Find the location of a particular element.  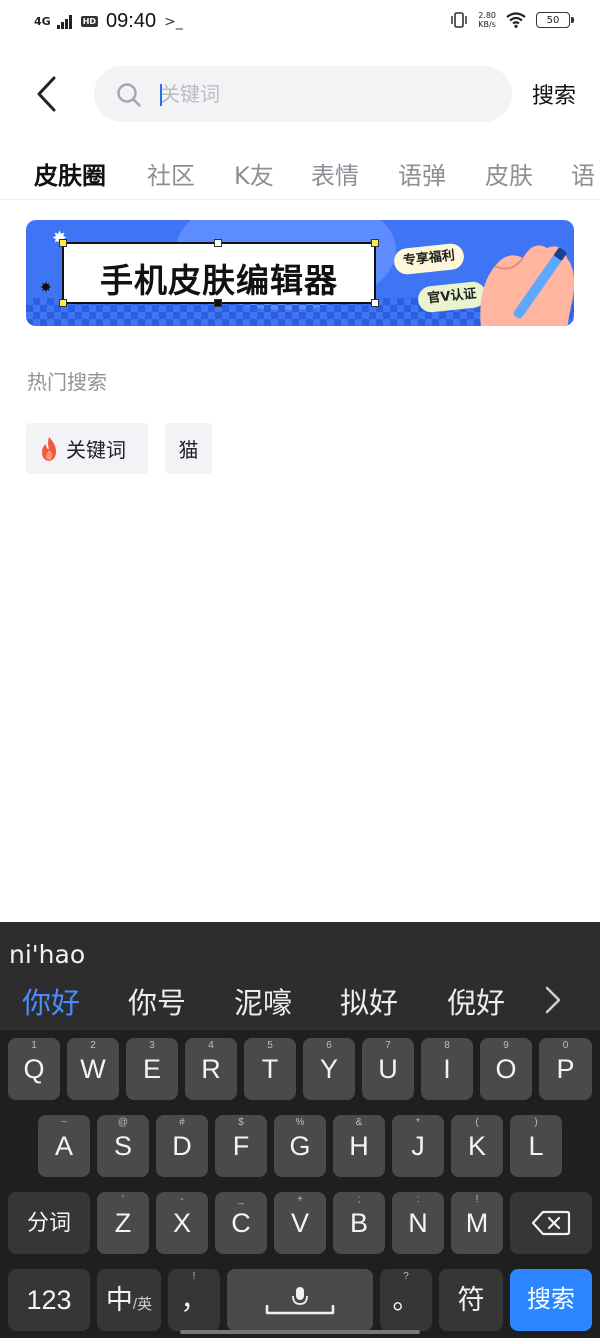

key-k: (K is located at coordinates (477, 1146).